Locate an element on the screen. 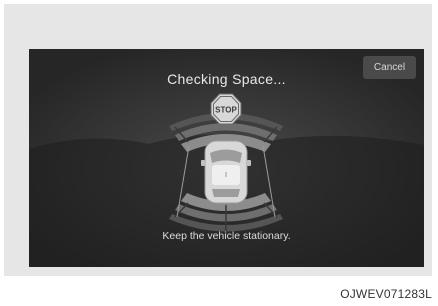 The width and height of the screenshot is (438, 306). stop-sign-text: STOP is located at coordinates (226, 110).